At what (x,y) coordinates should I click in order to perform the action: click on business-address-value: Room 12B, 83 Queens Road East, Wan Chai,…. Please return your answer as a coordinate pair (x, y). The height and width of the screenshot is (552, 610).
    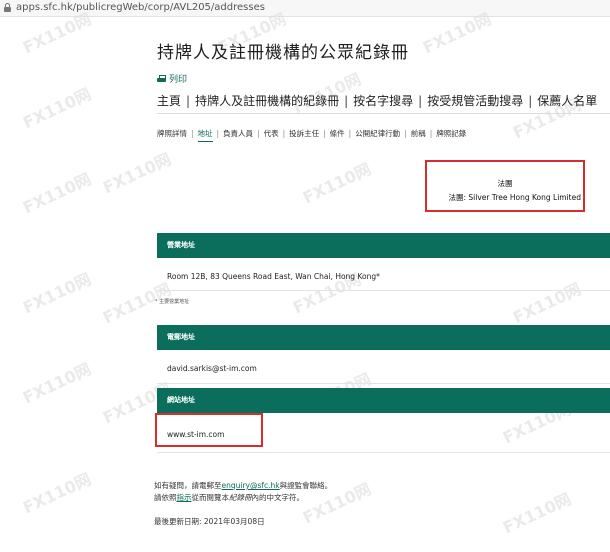
    Looking at the image, I should click on (273, 276).